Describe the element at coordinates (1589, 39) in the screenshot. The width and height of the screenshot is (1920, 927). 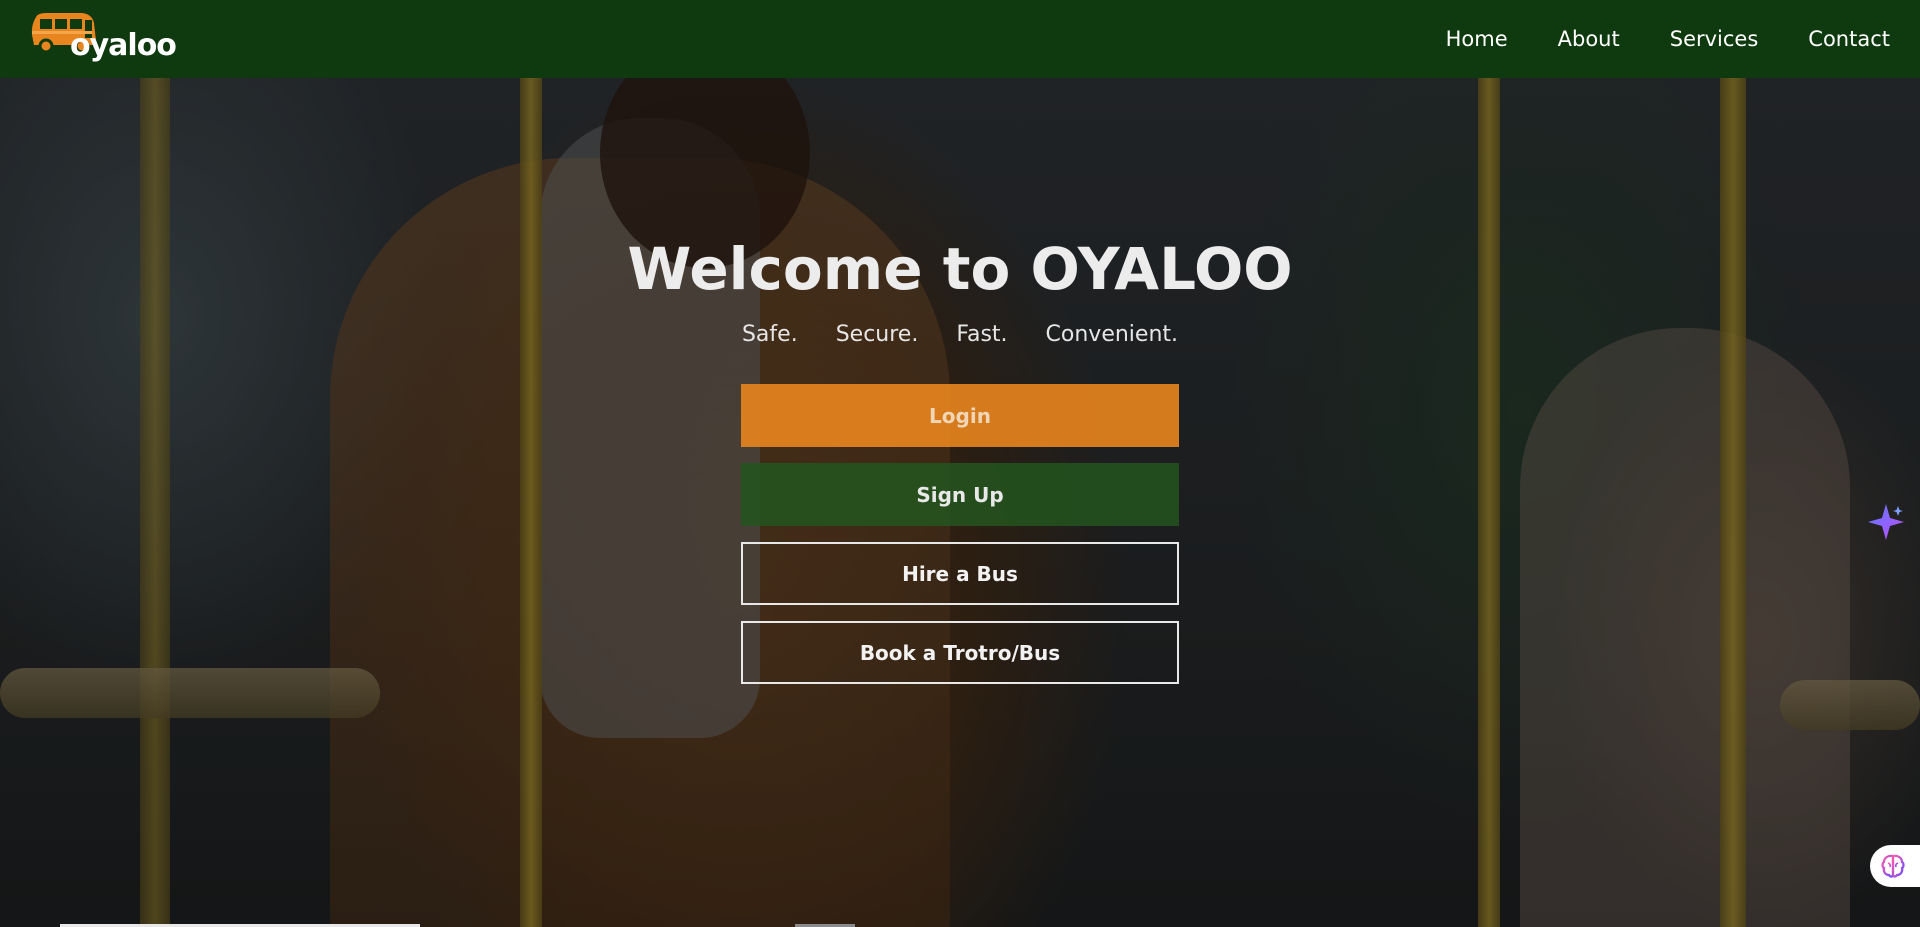
I see `nav-about-link: About` at that location.